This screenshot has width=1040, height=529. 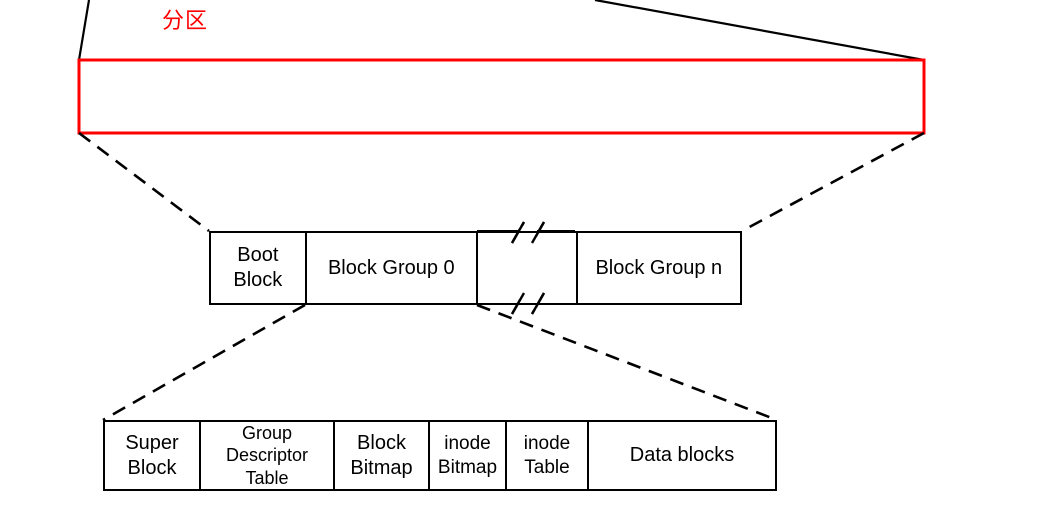 What do you see at coordinates (153, 455) in the screenshot?
I see `cell-super-block: Super Block` at bounding box center [153, 455].